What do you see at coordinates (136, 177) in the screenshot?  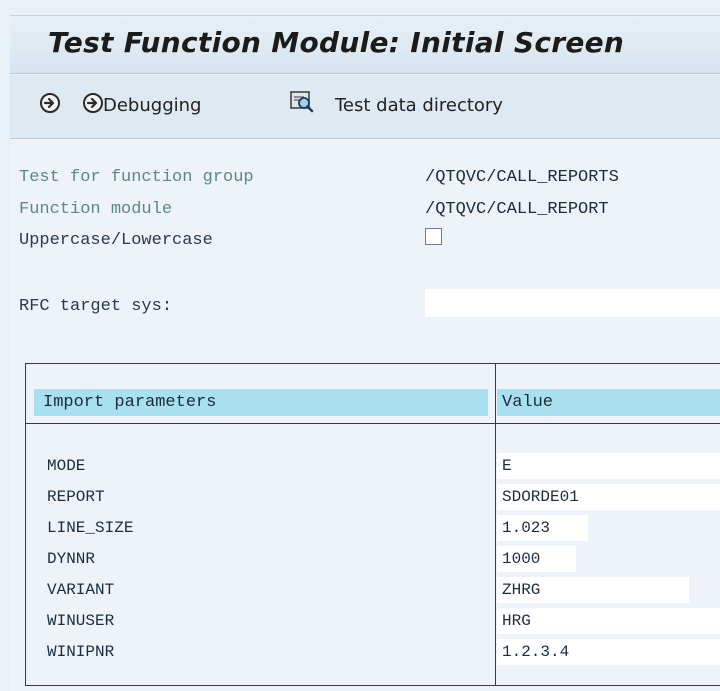 I see `function-group-label: Test for function group` at bounding box center [136, 177].